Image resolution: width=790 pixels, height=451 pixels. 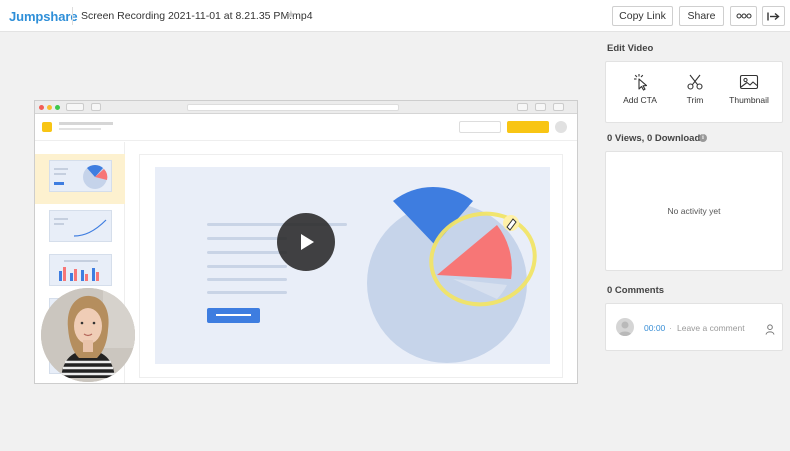 I want to click on recorded-subtitle-line, so click(x=80, y=129).